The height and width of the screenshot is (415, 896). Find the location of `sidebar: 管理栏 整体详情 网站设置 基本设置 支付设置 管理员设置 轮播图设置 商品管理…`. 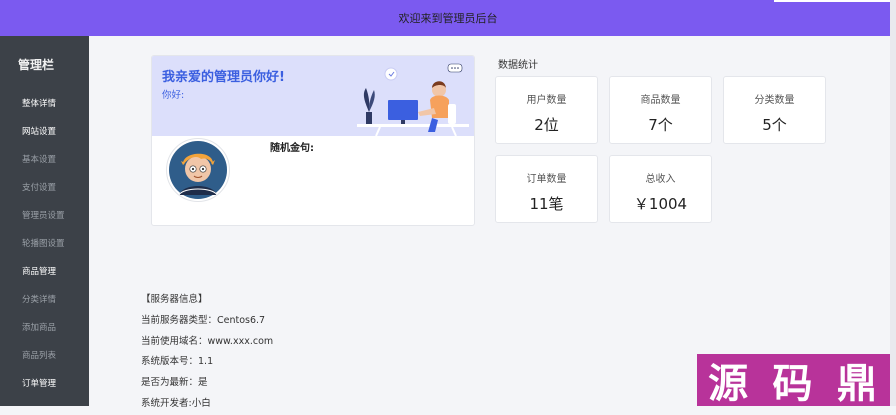

sidebar: 管理栏 整体详情 网站设置 基本设置 支付设置 管理员设置 轮播图设置 商品管理… is located at coordinates (44, 221).